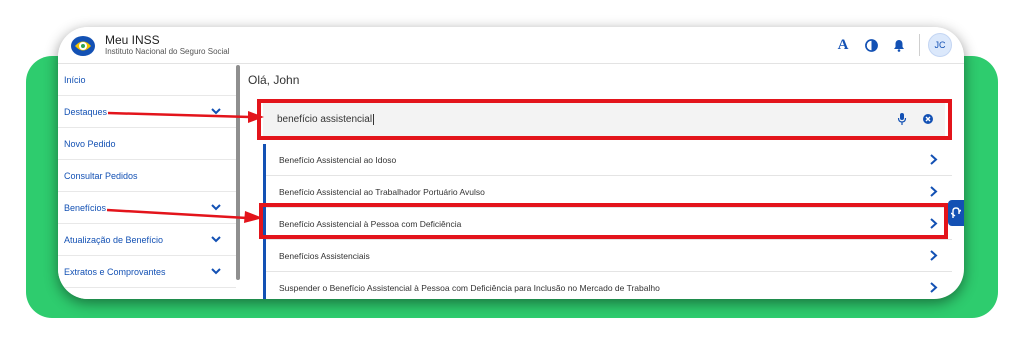 The image size is (1024, 352). I want to click on font-size-icon: A, so click(843, 45).